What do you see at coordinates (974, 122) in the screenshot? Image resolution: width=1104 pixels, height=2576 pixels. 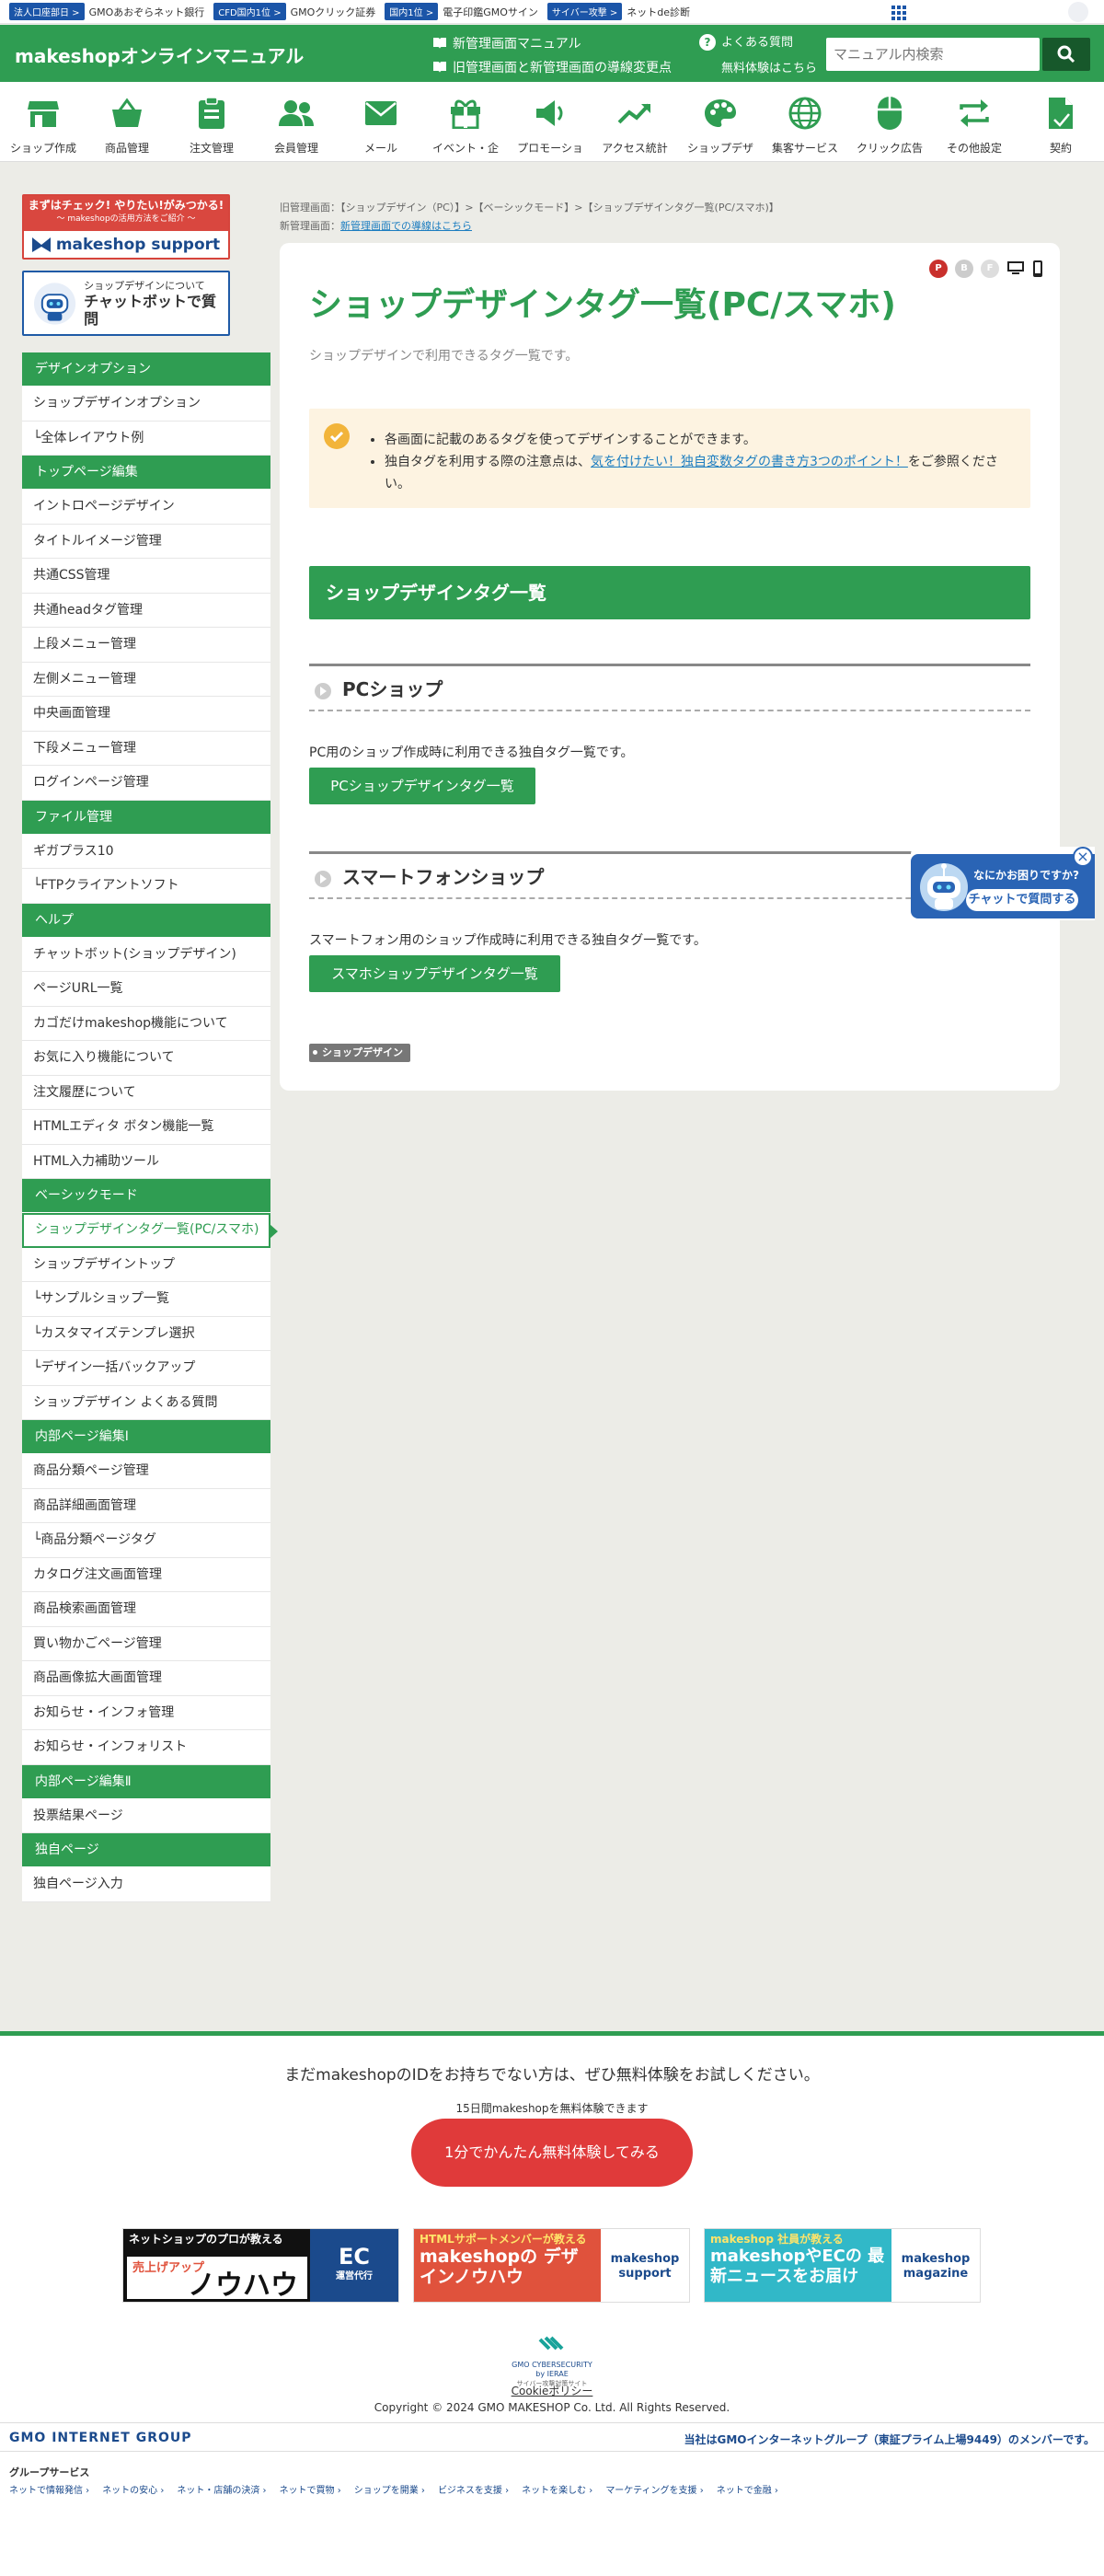 I see `nav-other-settings: その他設定` at bounding box center [974, 122].